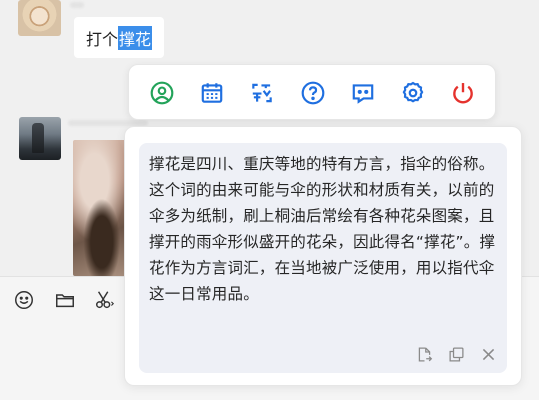 Image resolution: width=539 pixels, height=400 pixels. I want to click on insert-icon, so click(424, 354).